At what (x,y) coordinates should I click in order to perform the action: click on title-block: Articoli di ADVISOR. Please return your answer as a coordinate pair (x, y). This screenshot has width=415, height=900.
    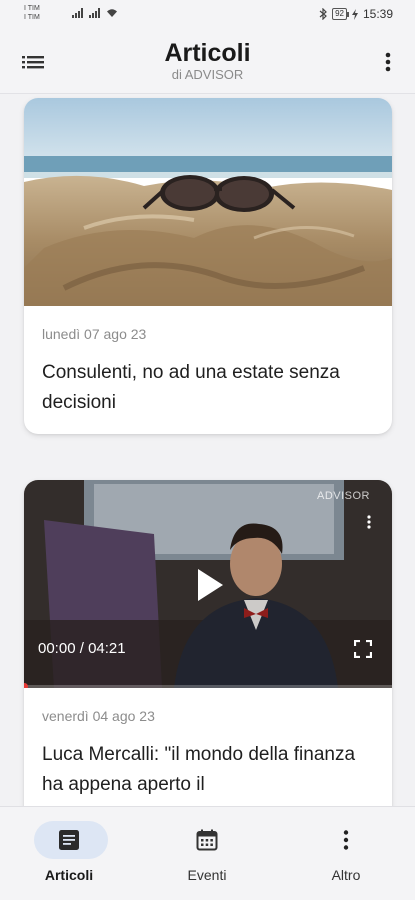
    Looking at the image, I should click on (207, 60).